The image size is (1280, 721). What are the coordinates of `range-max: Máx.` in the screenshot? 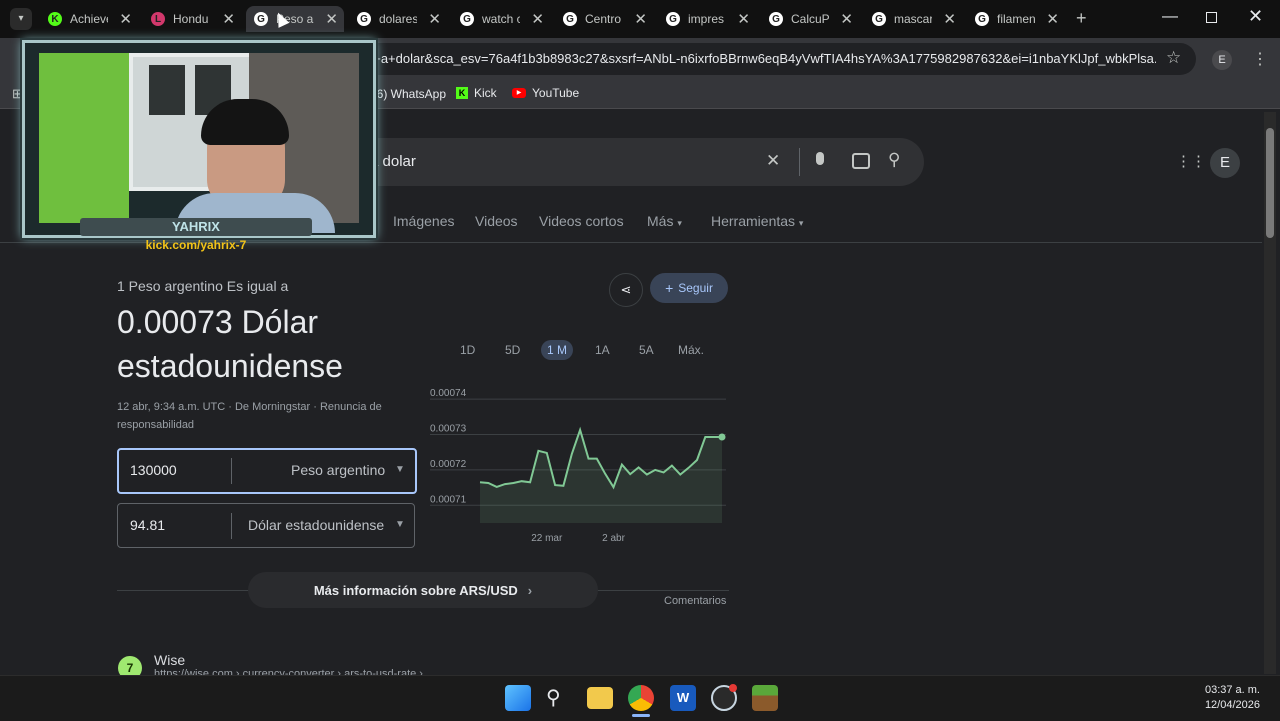 It's located at (691, 350).